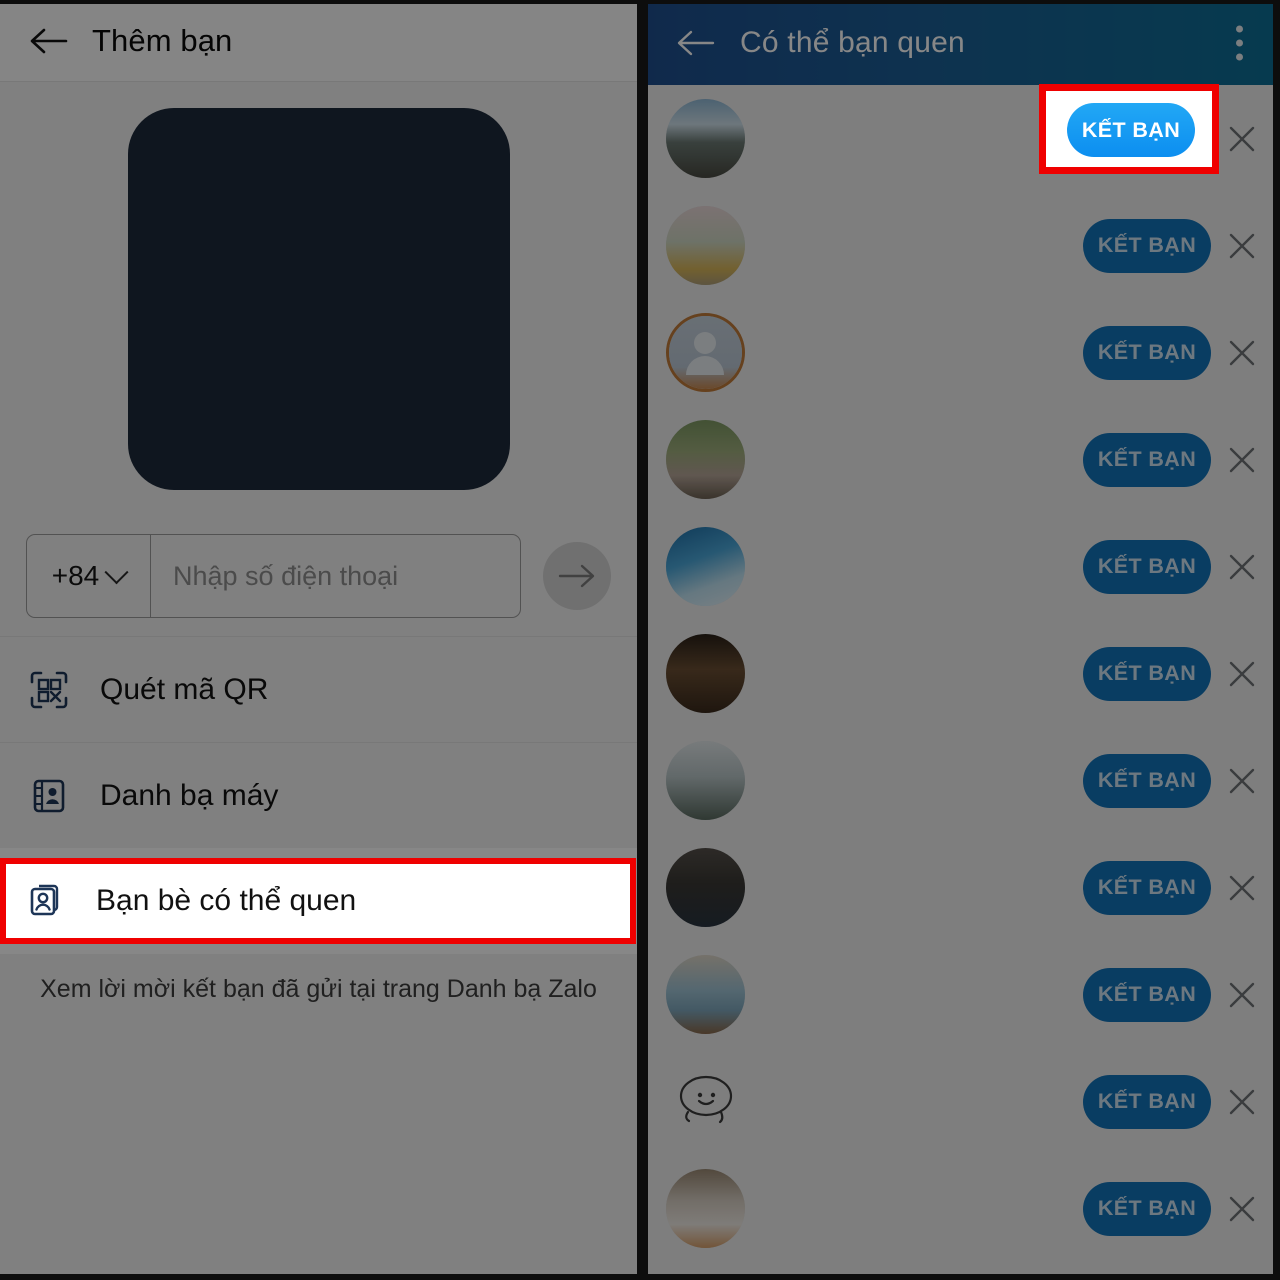  What do you see at coordinates (318, 795) in the screenshot?
I see `menu-item-device-contacts: Danh bạ máy` at bounding box center [318, 795].